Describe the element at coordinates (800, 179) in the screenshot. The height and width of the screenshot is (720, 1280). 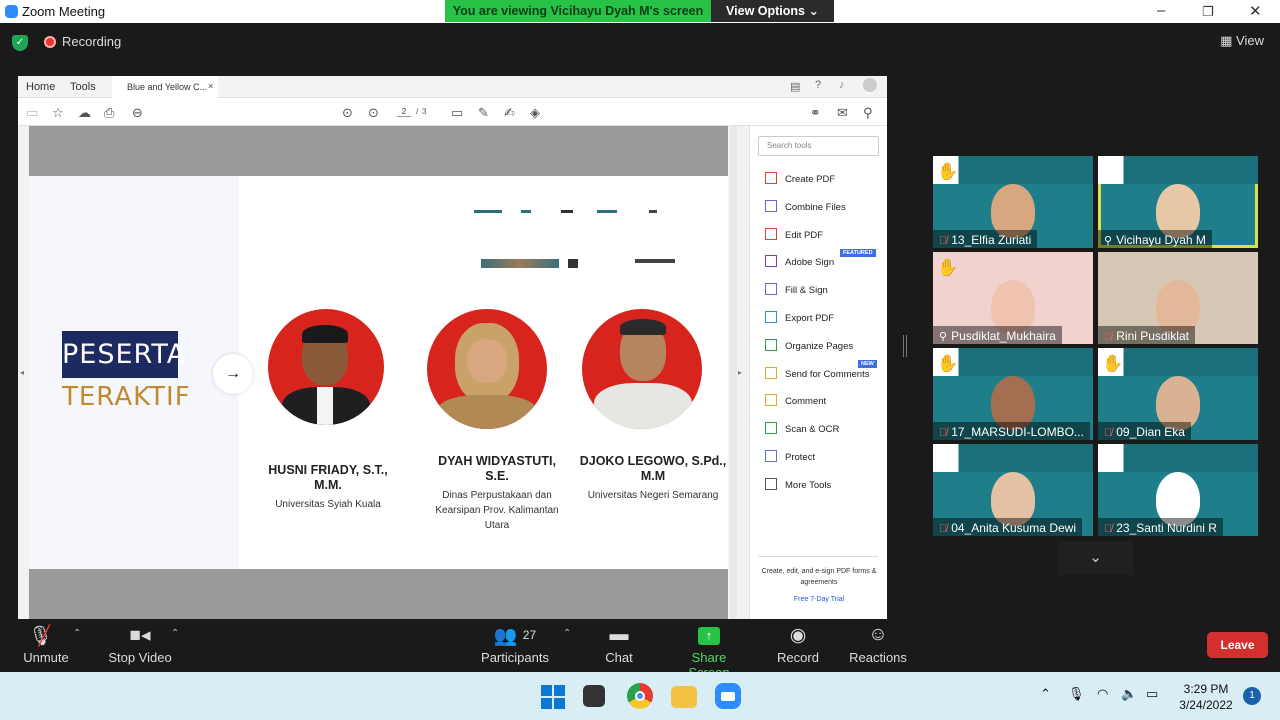
I see `tool-item: Create PDF` at that location.